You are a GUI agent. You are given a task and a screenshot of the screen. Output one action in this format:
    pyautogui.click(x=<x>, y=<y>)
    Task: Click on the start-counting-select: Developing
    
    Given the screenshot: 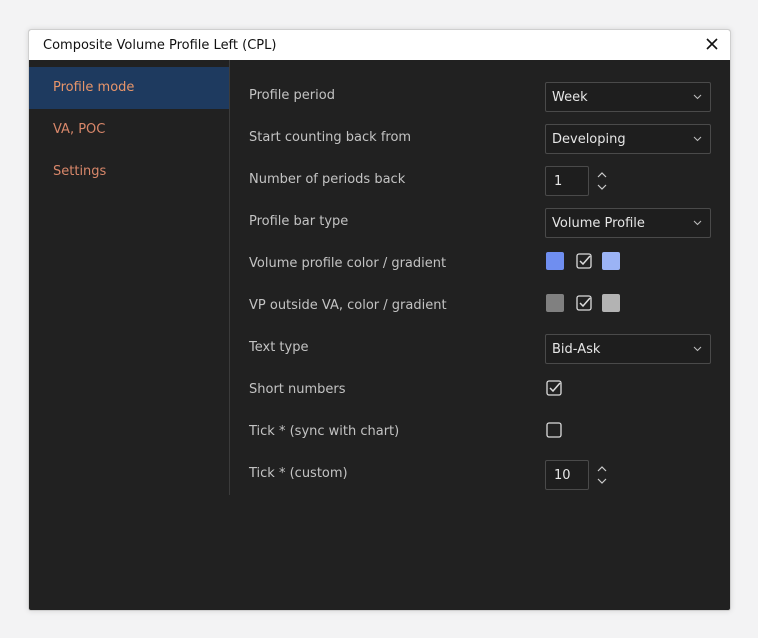 What is the action you would take?
    pyautogui.click(x=628, y=139)
    